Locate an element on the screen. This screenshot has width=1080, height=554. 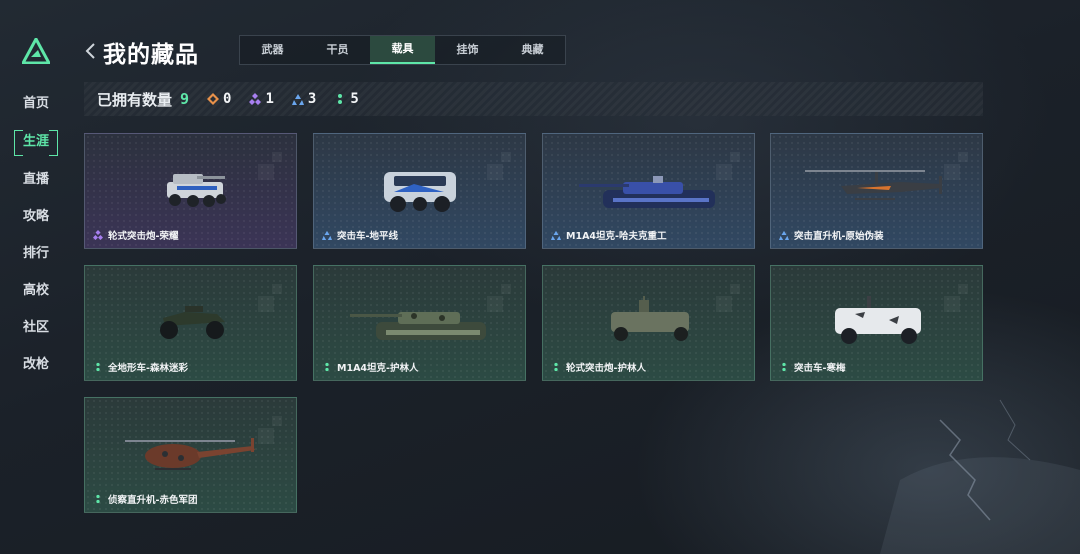
atv-image is located at coordinates (192, 322).